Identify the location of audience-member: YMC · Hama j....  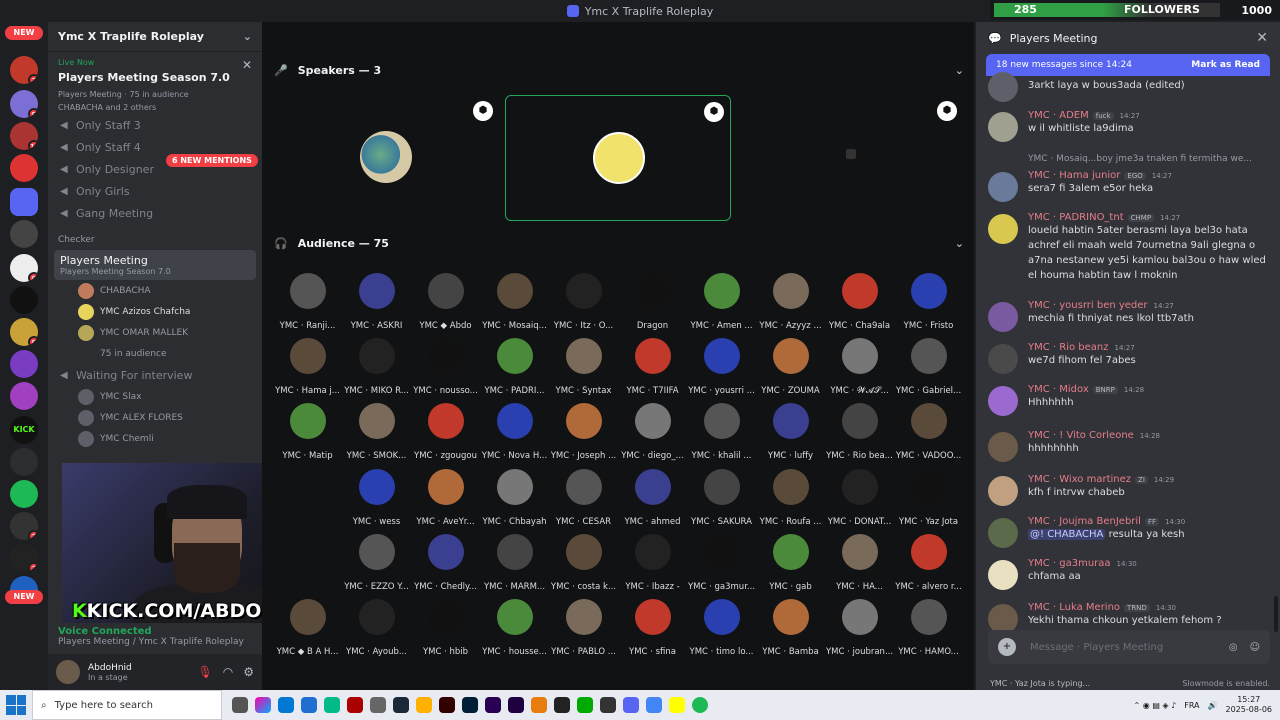
(307, 367).